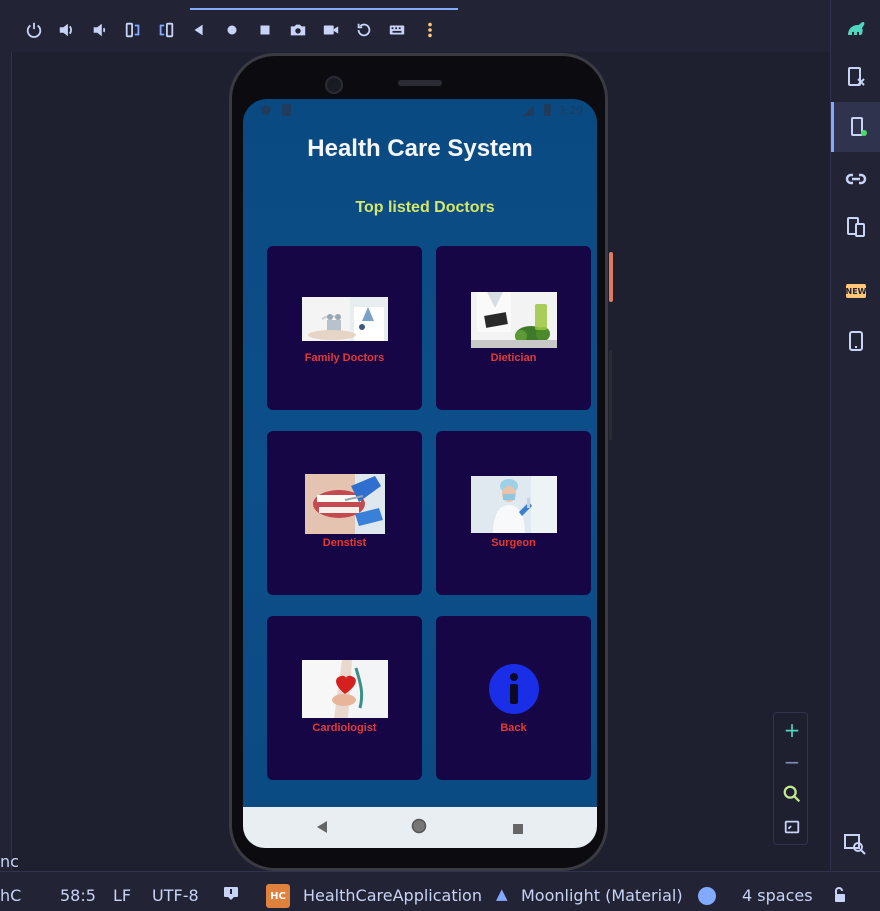  I want to click on card-denstist: Denstist, so click(344, 513).